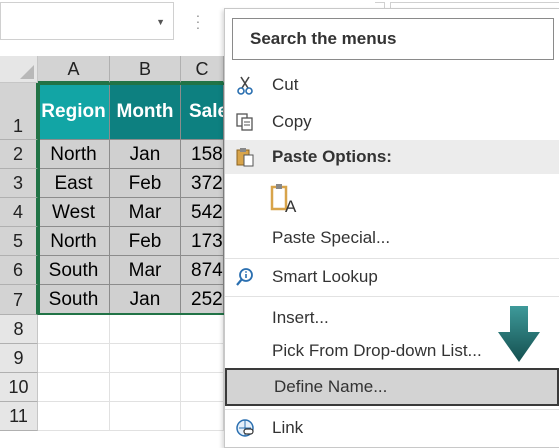 The height and width of the screenshot is (448, 559). What do you see at coordinates (19, 300) in the screenshot?
I see `row-header-7: 7` at bounding box center [19, 300].